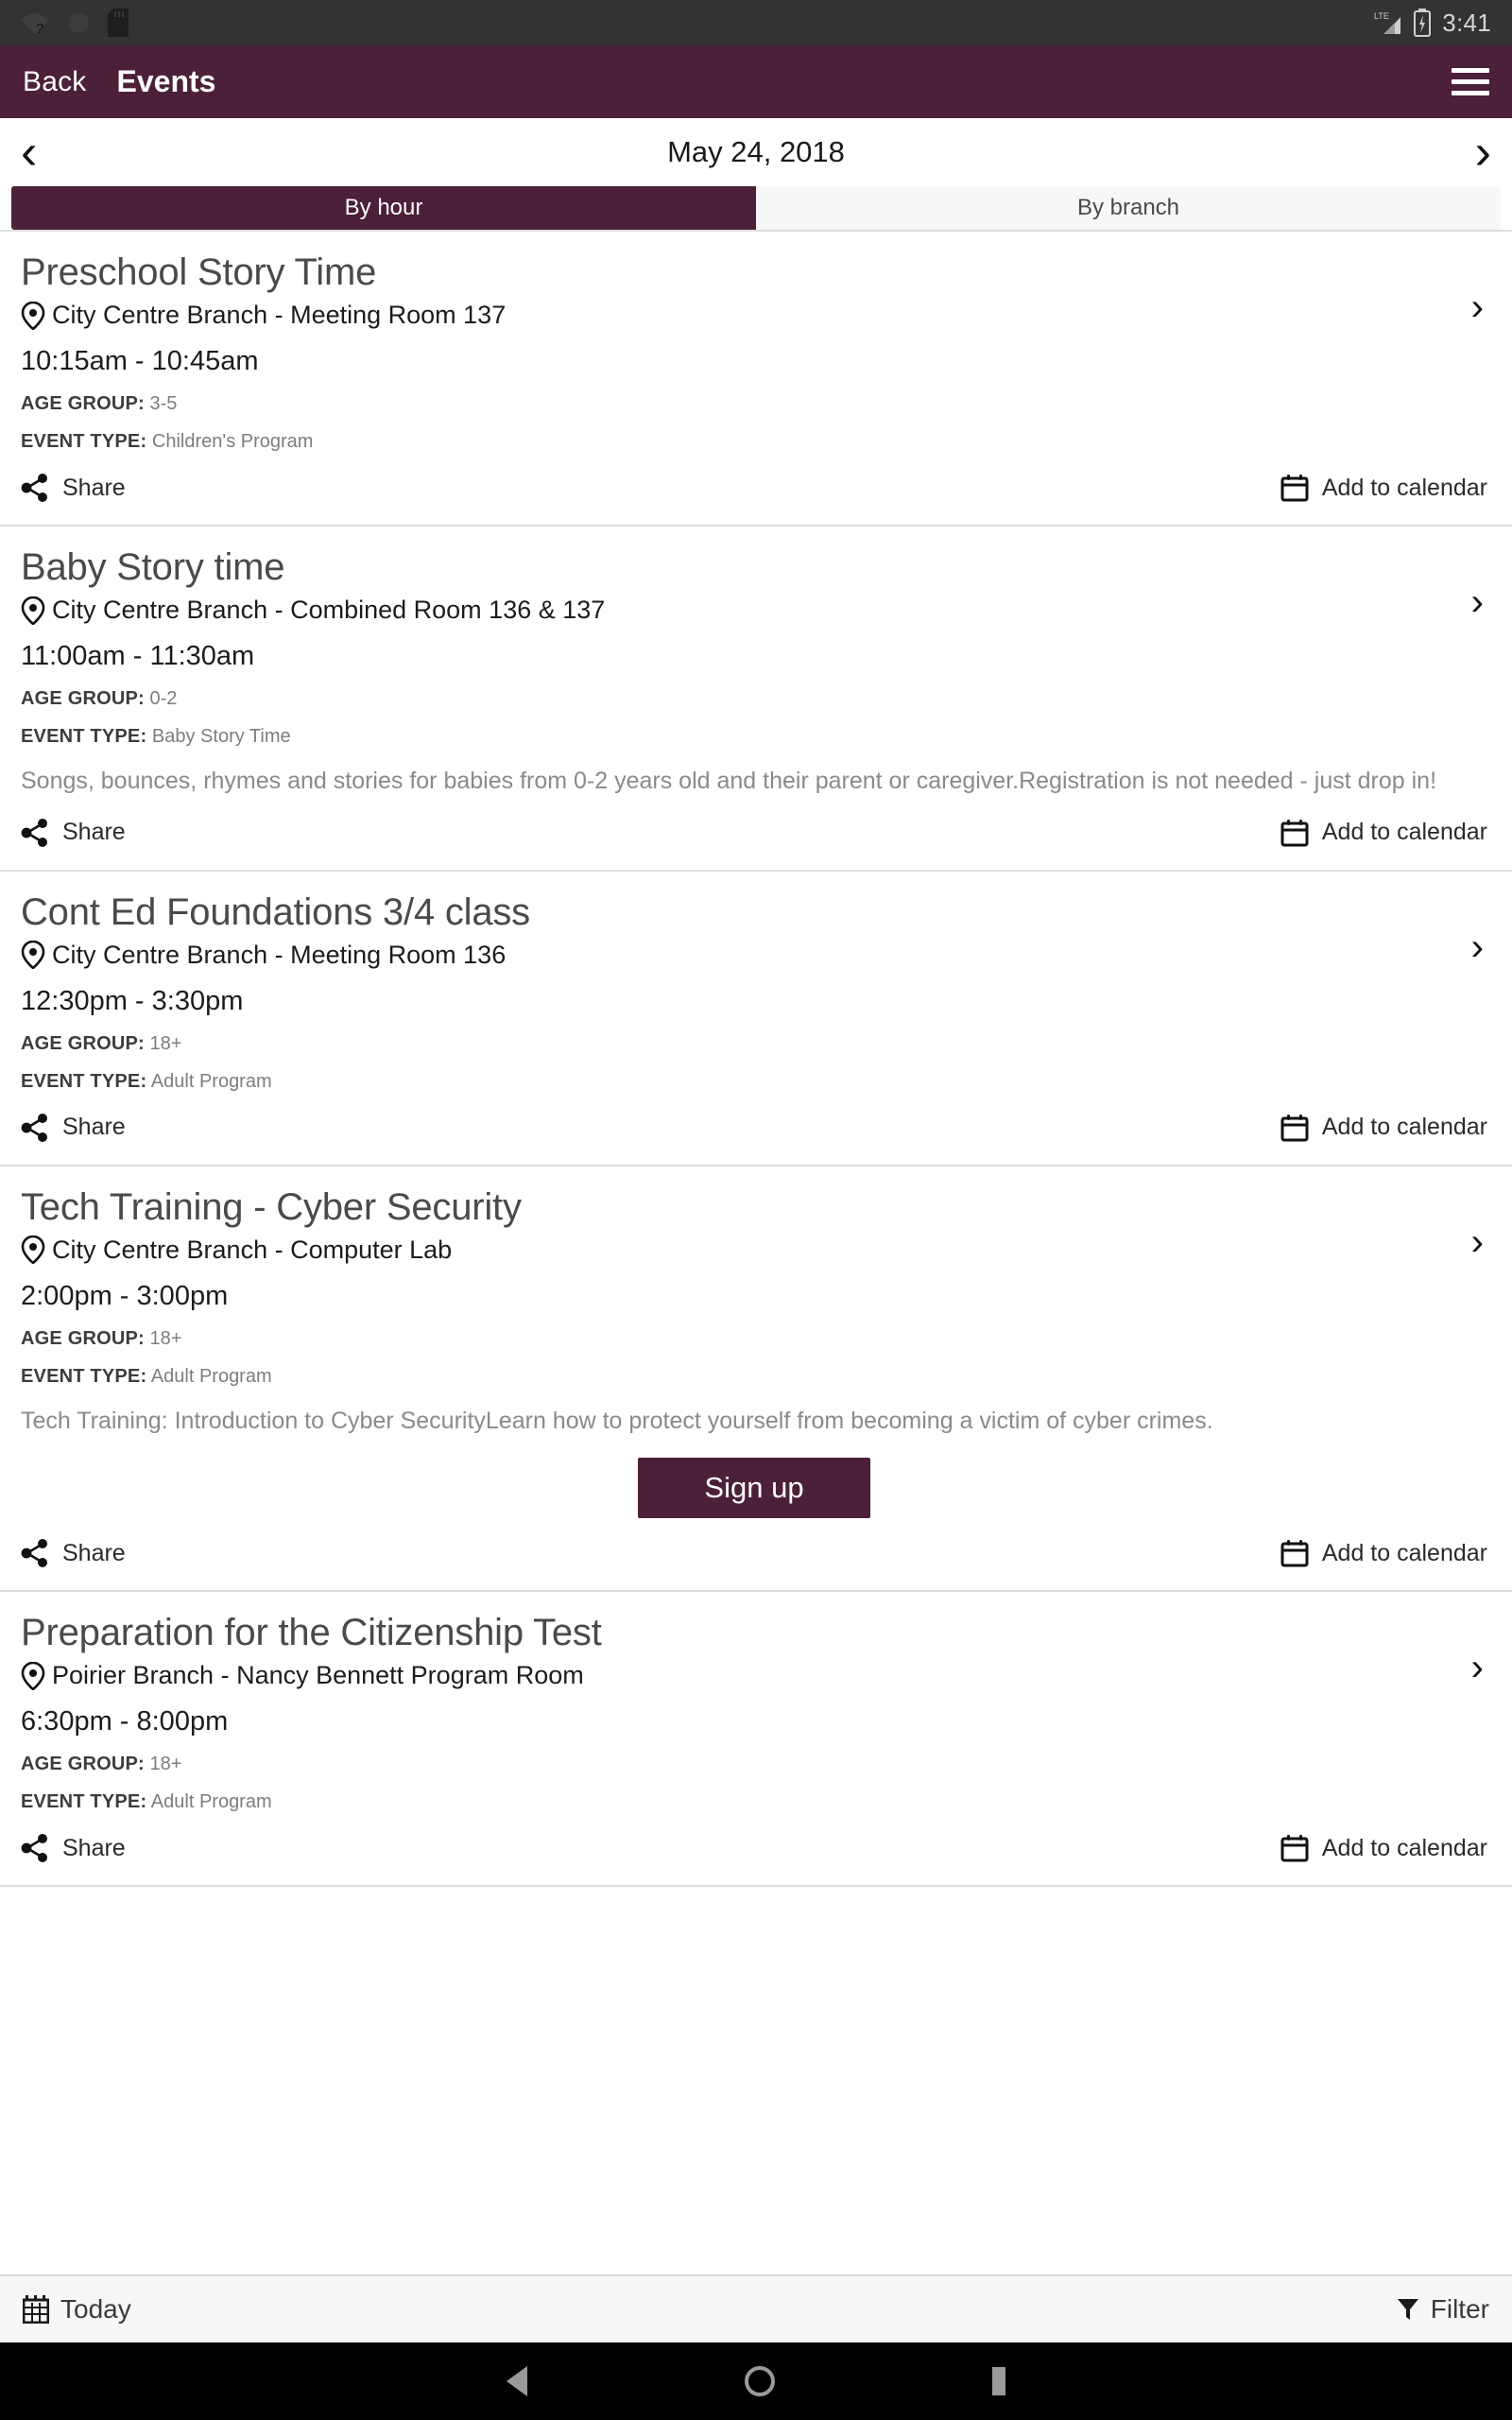  I want to click on filter-label: Filter, so click(1459, 2309).